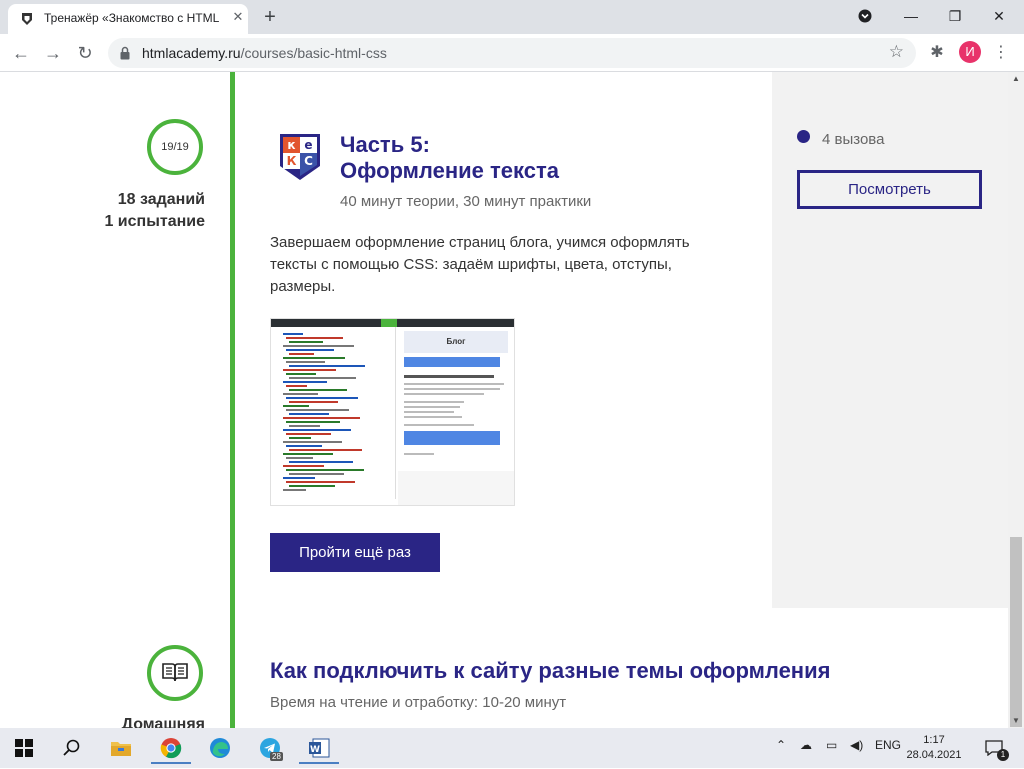 The image size is (1024, 769). Describe the element at coordinates (512, 17) in the screenshot. I see `tab-strip: Тренажёр «Знакомство с HTML ✕ + — ❐ ✕` at that location.